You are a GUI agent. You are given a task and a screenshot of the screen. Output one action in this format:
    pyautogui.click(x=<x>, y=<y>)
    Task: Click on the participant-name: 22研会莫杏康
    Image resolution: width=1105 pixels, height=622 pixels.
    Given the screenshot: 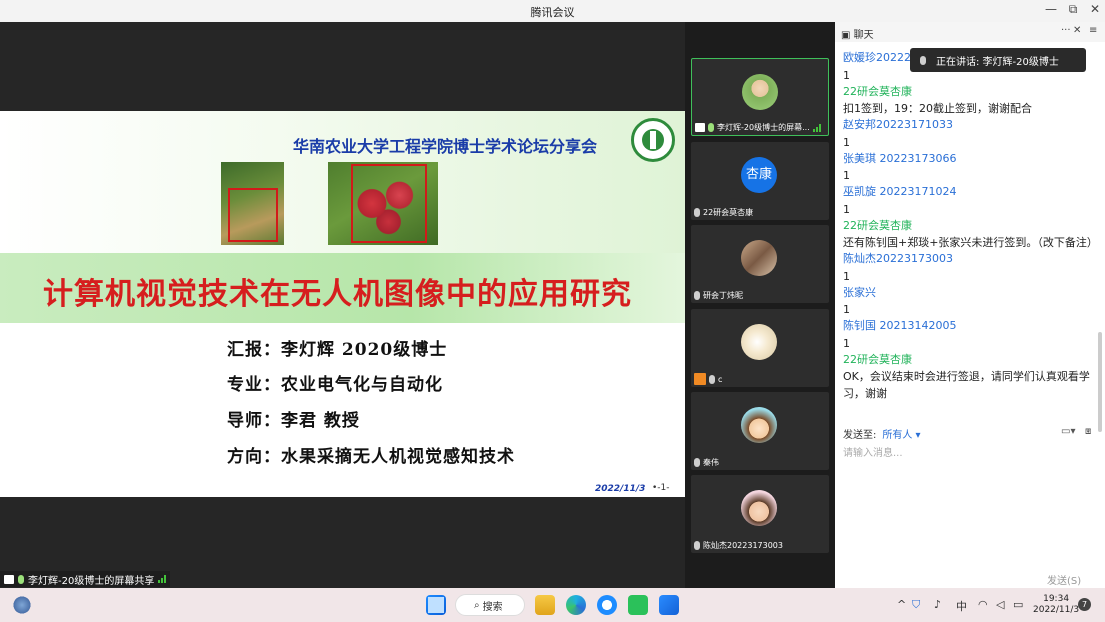 What is the action you would take?
    pyautogui.click(x=728, y=212)
    